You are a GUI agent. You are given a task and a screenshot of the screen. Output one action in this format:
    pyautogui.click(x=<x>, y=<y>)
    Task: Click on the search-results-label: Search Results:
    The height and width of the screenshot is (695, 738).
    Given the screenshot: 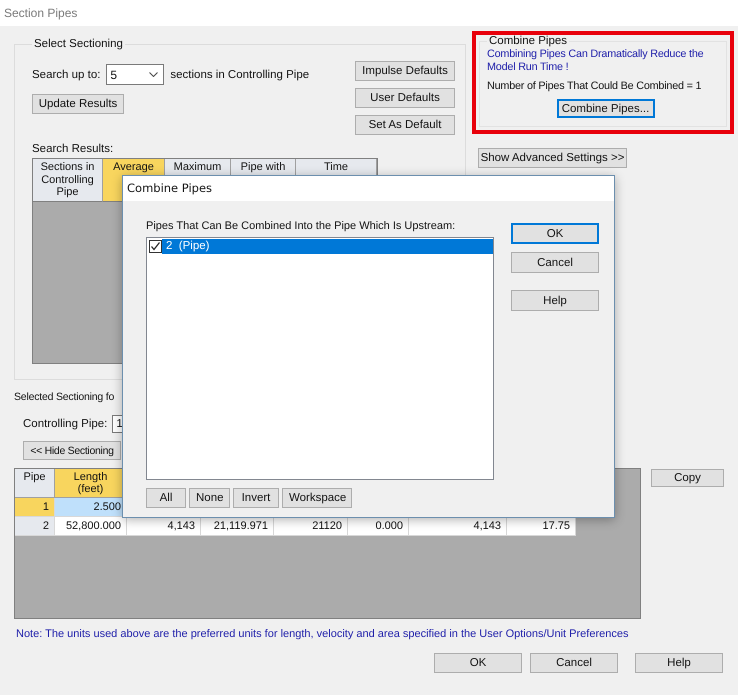 What is the action you would take?
    pyautogui.click(x=73, y=149)
    